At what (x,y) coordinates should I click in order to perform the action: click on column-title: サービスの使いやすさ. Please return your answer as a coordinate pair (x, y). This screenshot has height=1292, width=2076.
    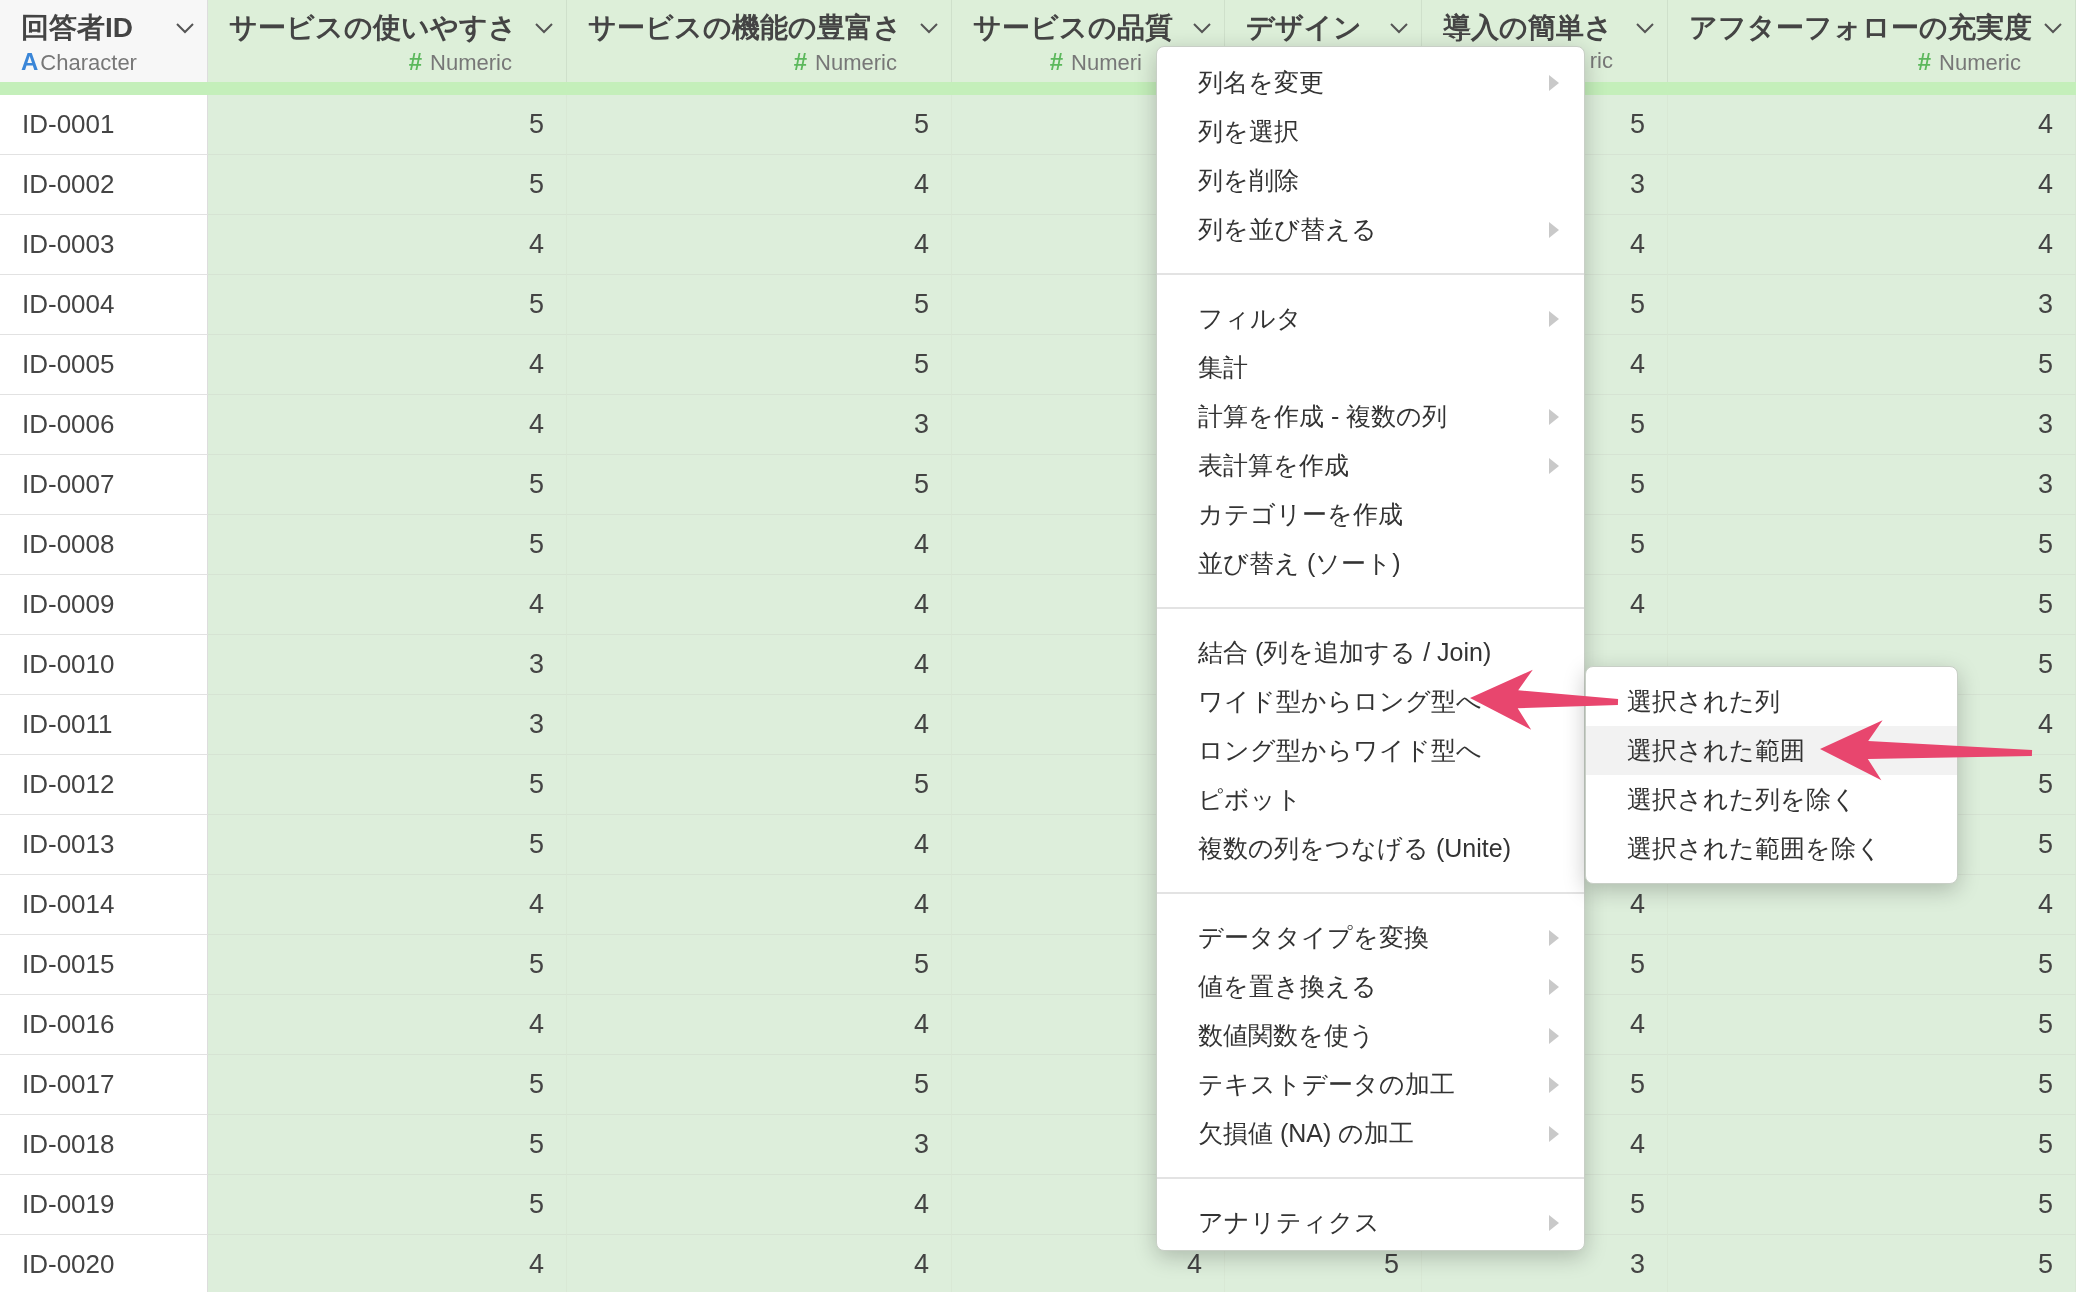
    Looking at the image, I should click on (373, 28).